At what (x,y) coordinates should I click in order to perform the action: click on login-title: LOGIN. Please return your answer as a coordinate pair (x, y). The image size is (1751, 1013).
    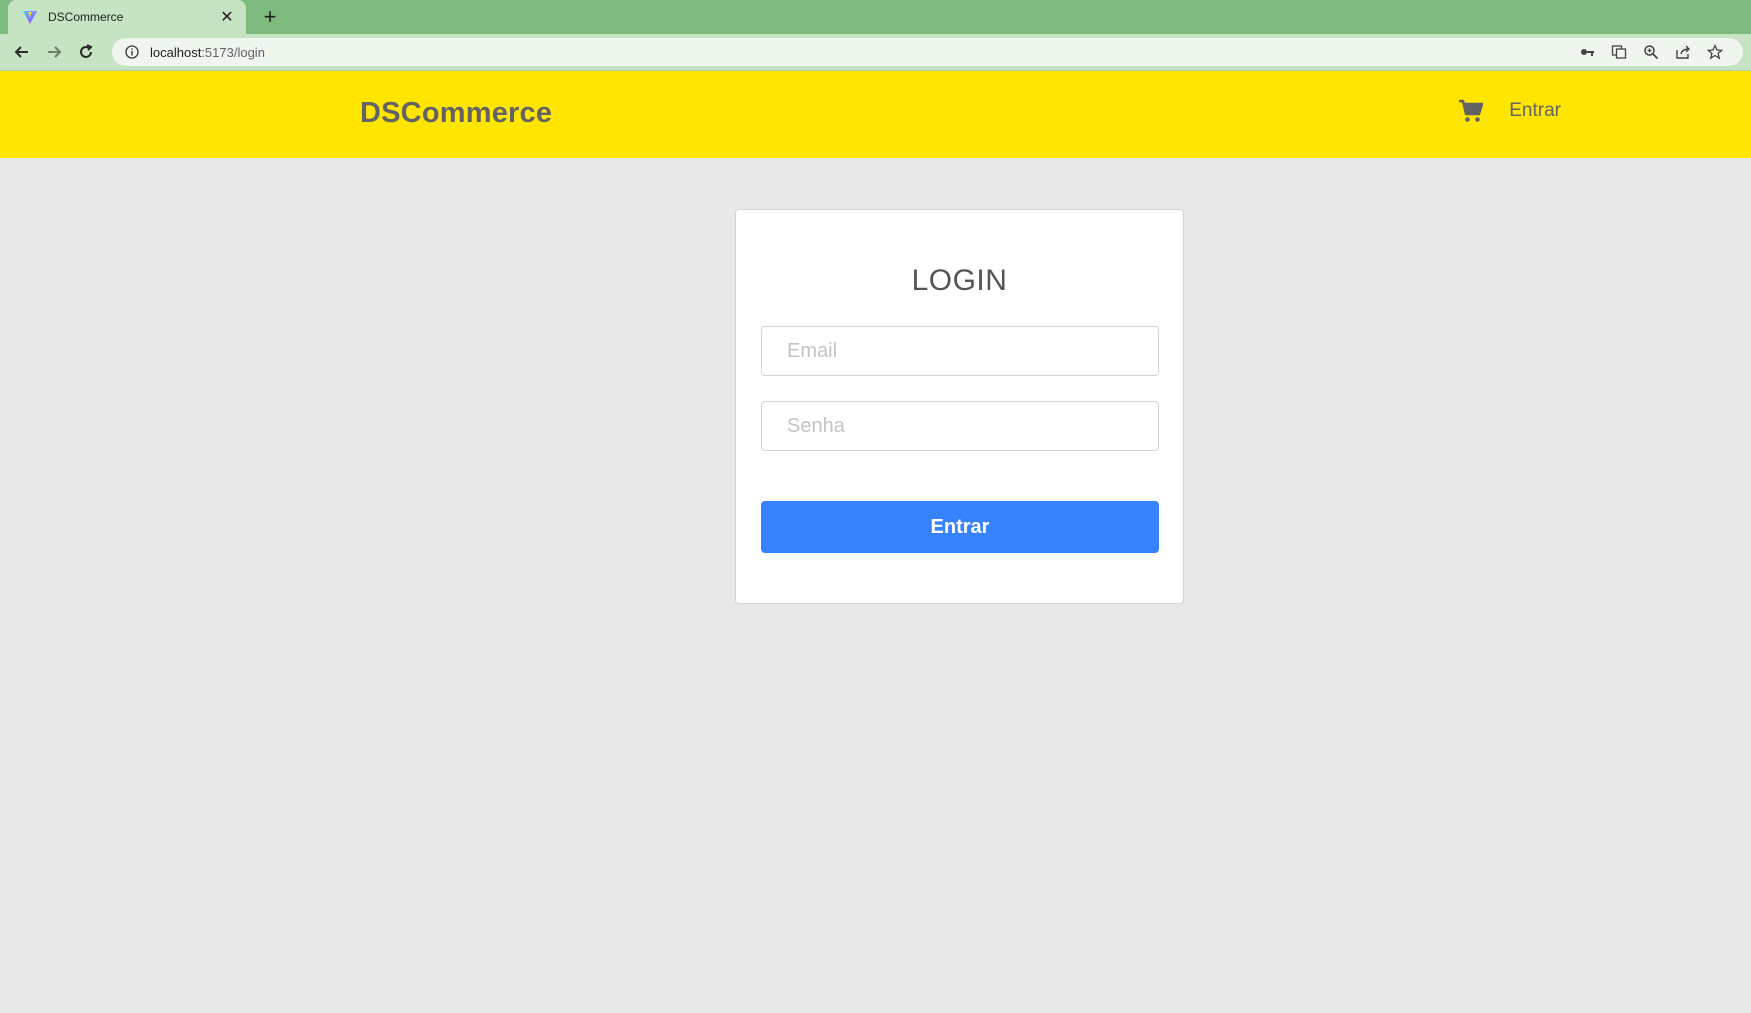
    Looking at the image, I should click on (959, 280).